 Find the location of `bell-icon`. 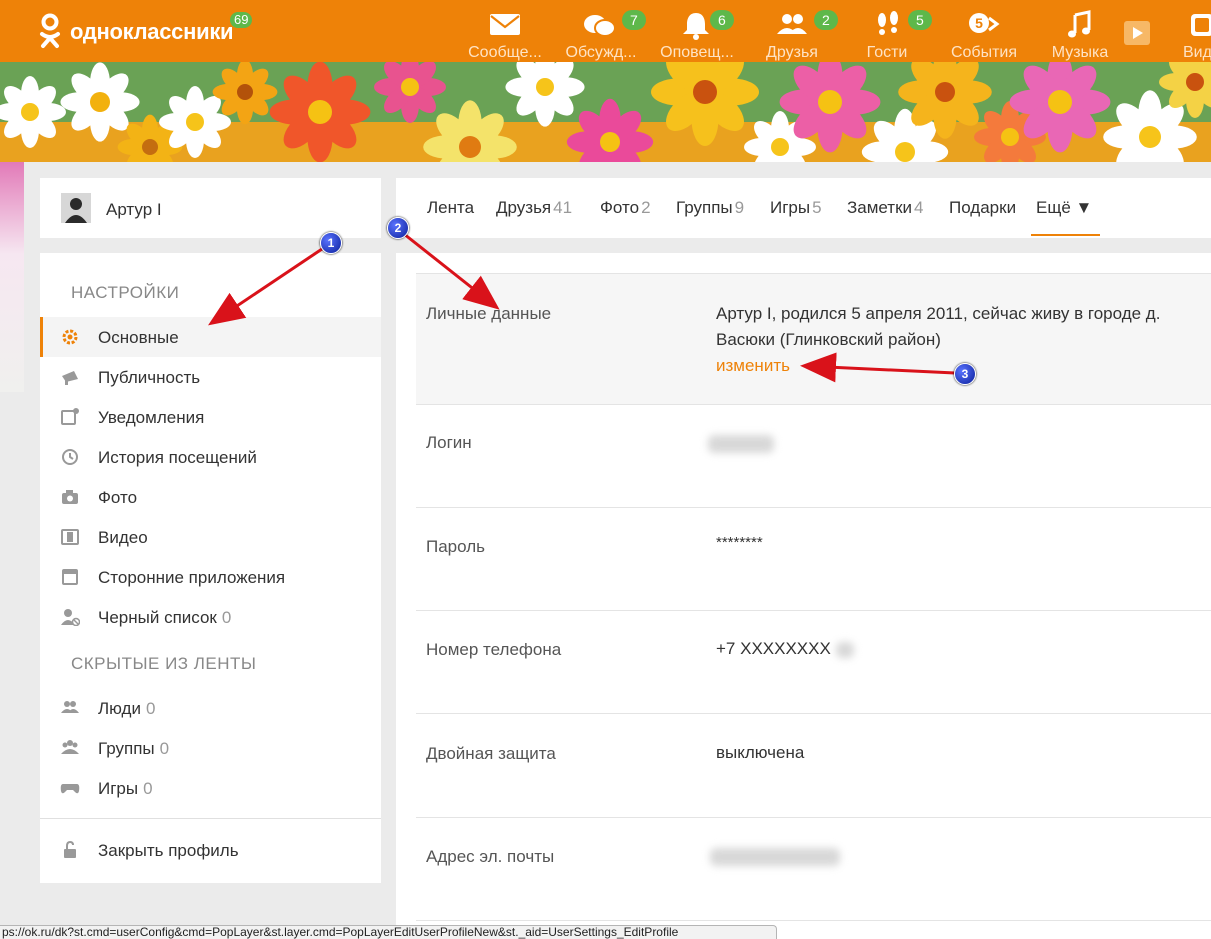

bell-icon is located at coordinates (696, 26).